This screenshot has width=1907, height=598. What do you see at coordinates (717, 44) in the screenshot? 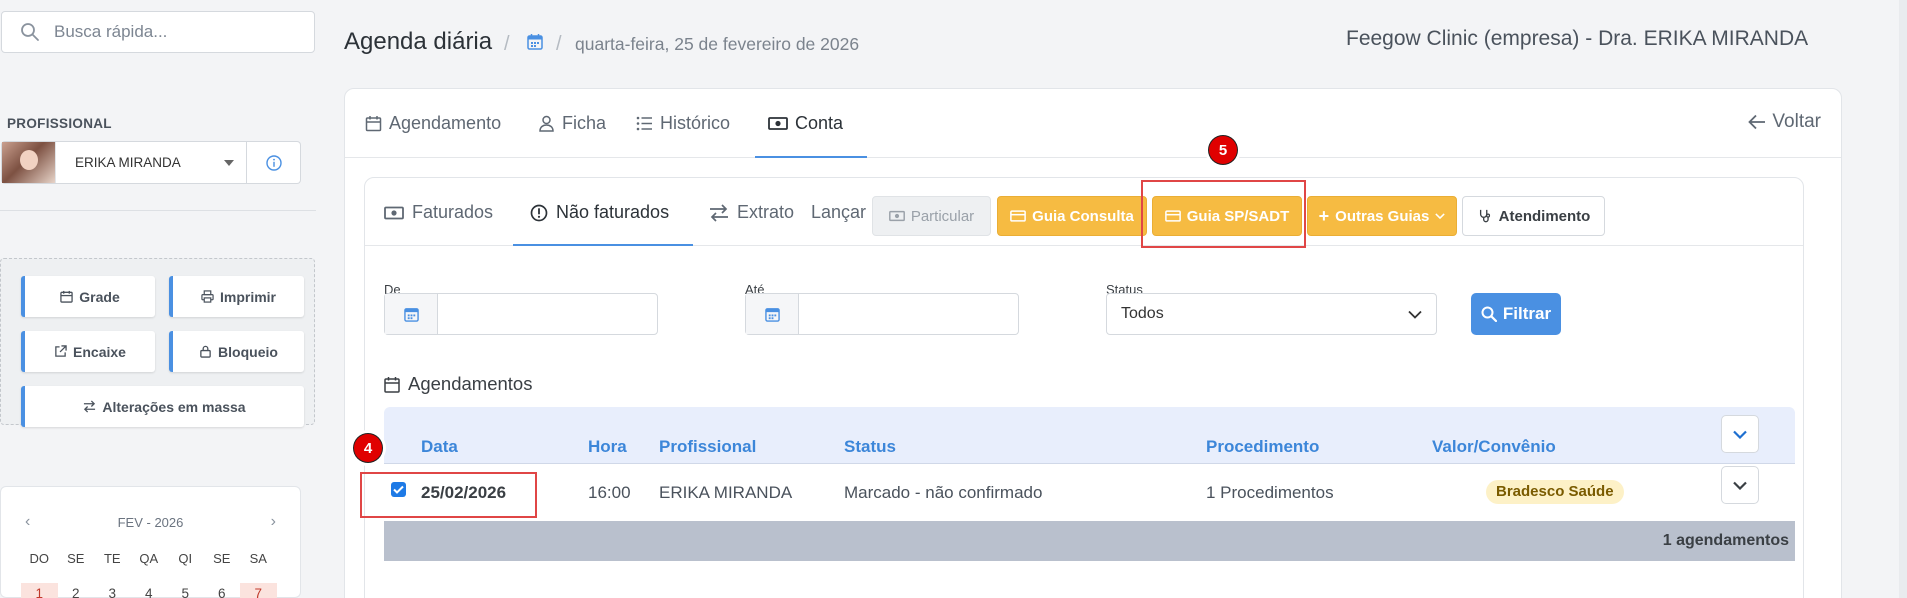
I see `breadcrumb-date: quarta-feira, 25 de fevereiro de 2026` at bounding box center [717, 44].